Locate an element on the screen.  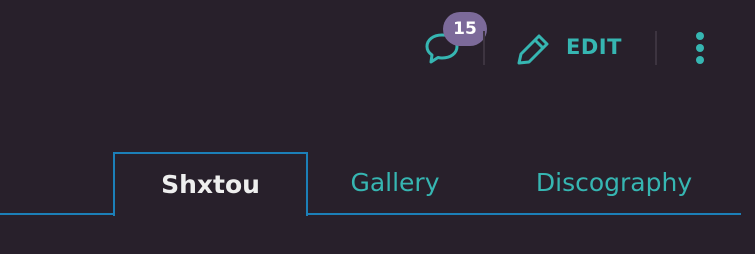
more-options-button is located at coordinates (700, 48).